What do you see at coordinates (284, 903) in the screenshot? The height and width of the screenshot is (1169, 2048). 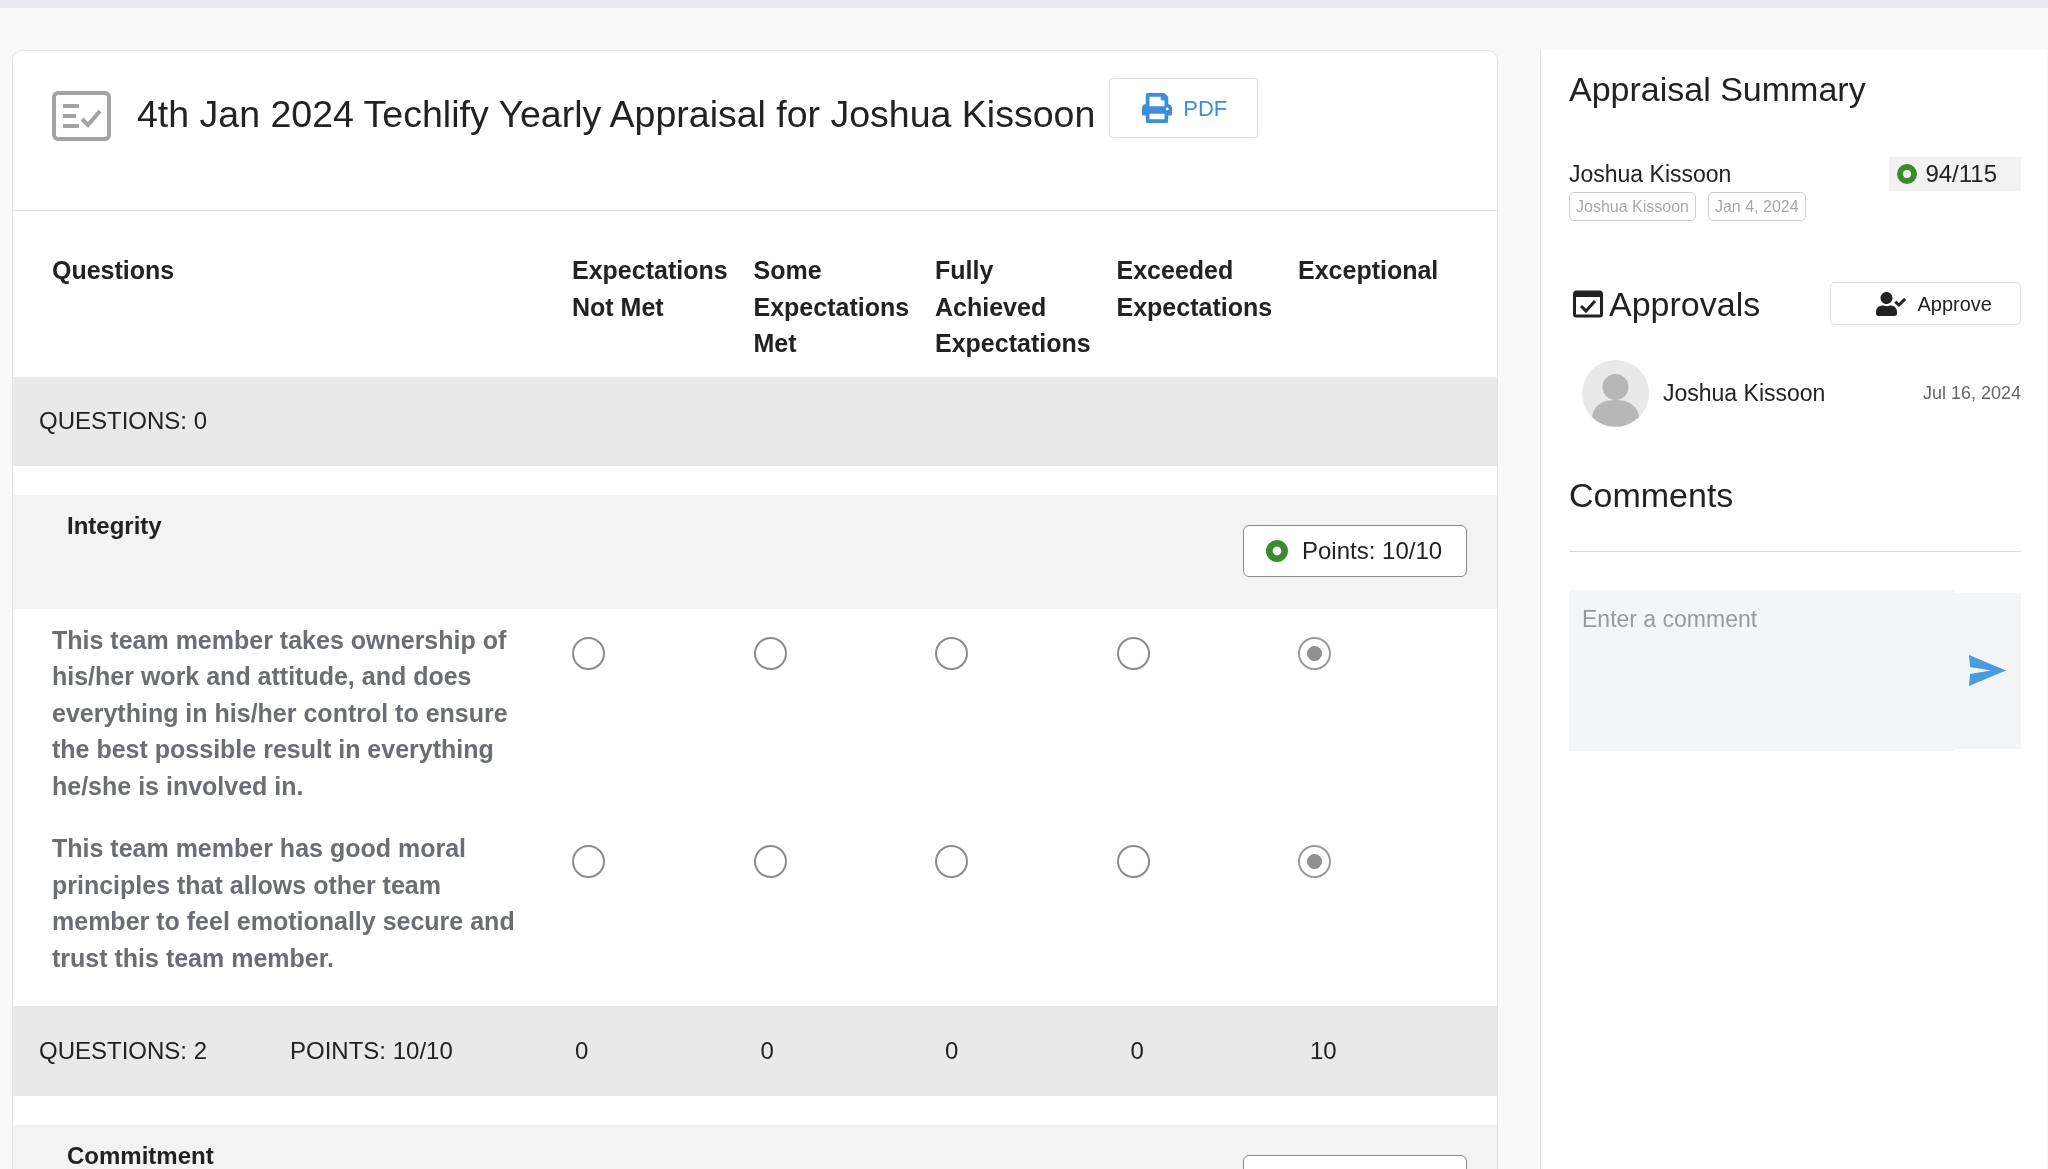 I see `question-text: This team member has good moral principles that allows other team member to feel emotionally secure and trust this team member.` at bounding box center [284, 903].